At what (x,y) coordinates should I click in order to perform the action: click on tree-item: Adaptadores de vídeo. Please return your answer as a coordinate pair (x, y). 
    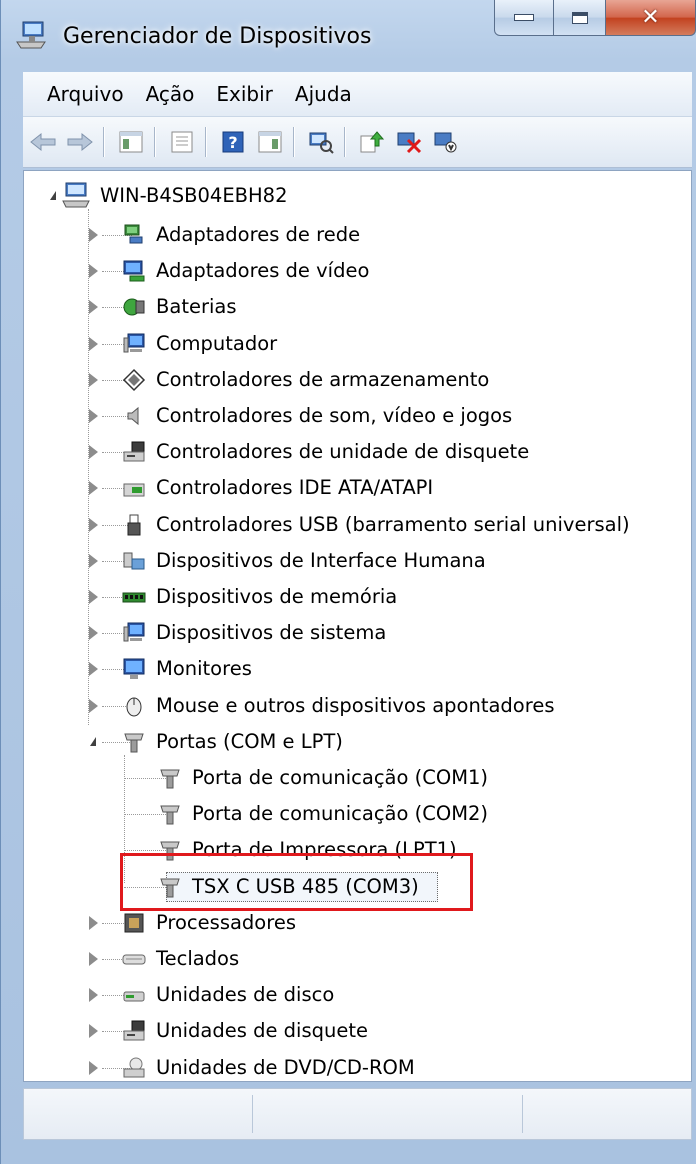
    Looking at the image, I should click on (357, 271).